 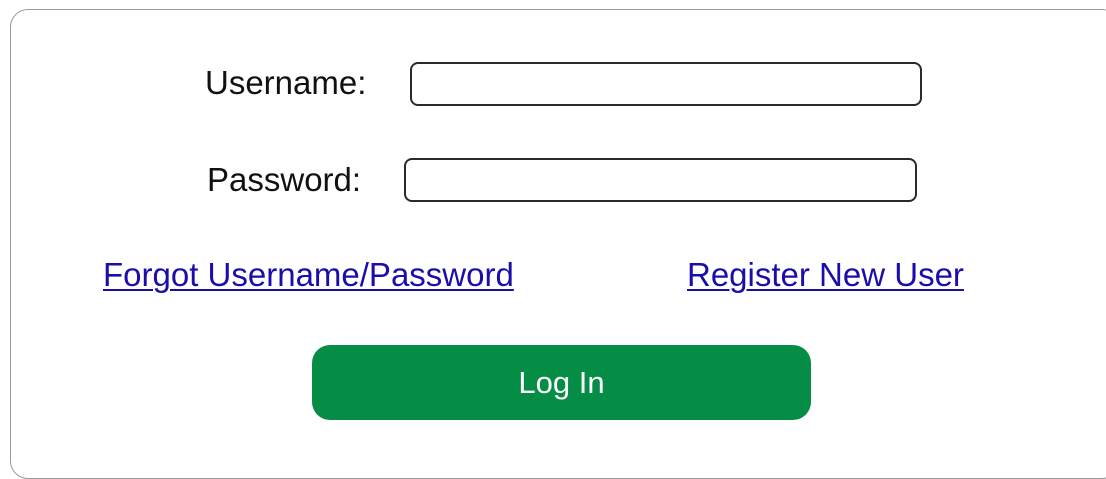 What do you see at coordinates (284, 179) in the screenshot?
I see `password-label: Password:` at bounding box center [284, 179].